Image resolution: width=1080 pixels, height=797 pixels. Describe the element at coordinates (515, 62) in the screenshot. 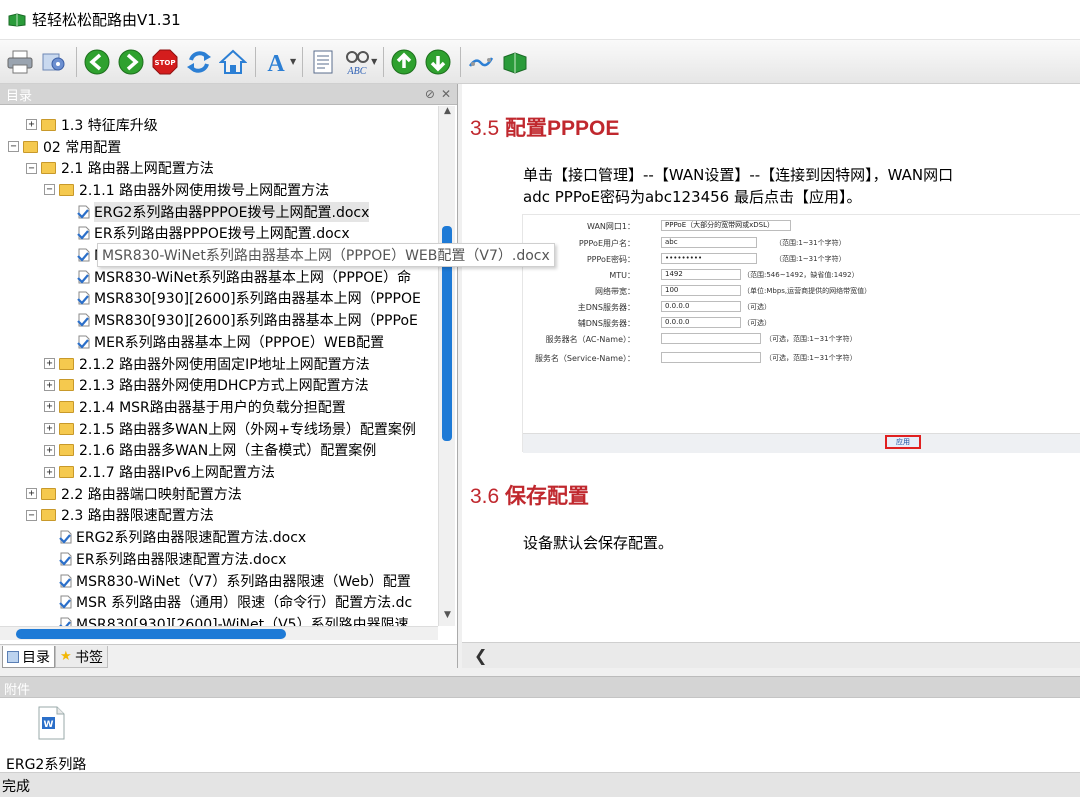

I see `bookshelf-button` at that location.